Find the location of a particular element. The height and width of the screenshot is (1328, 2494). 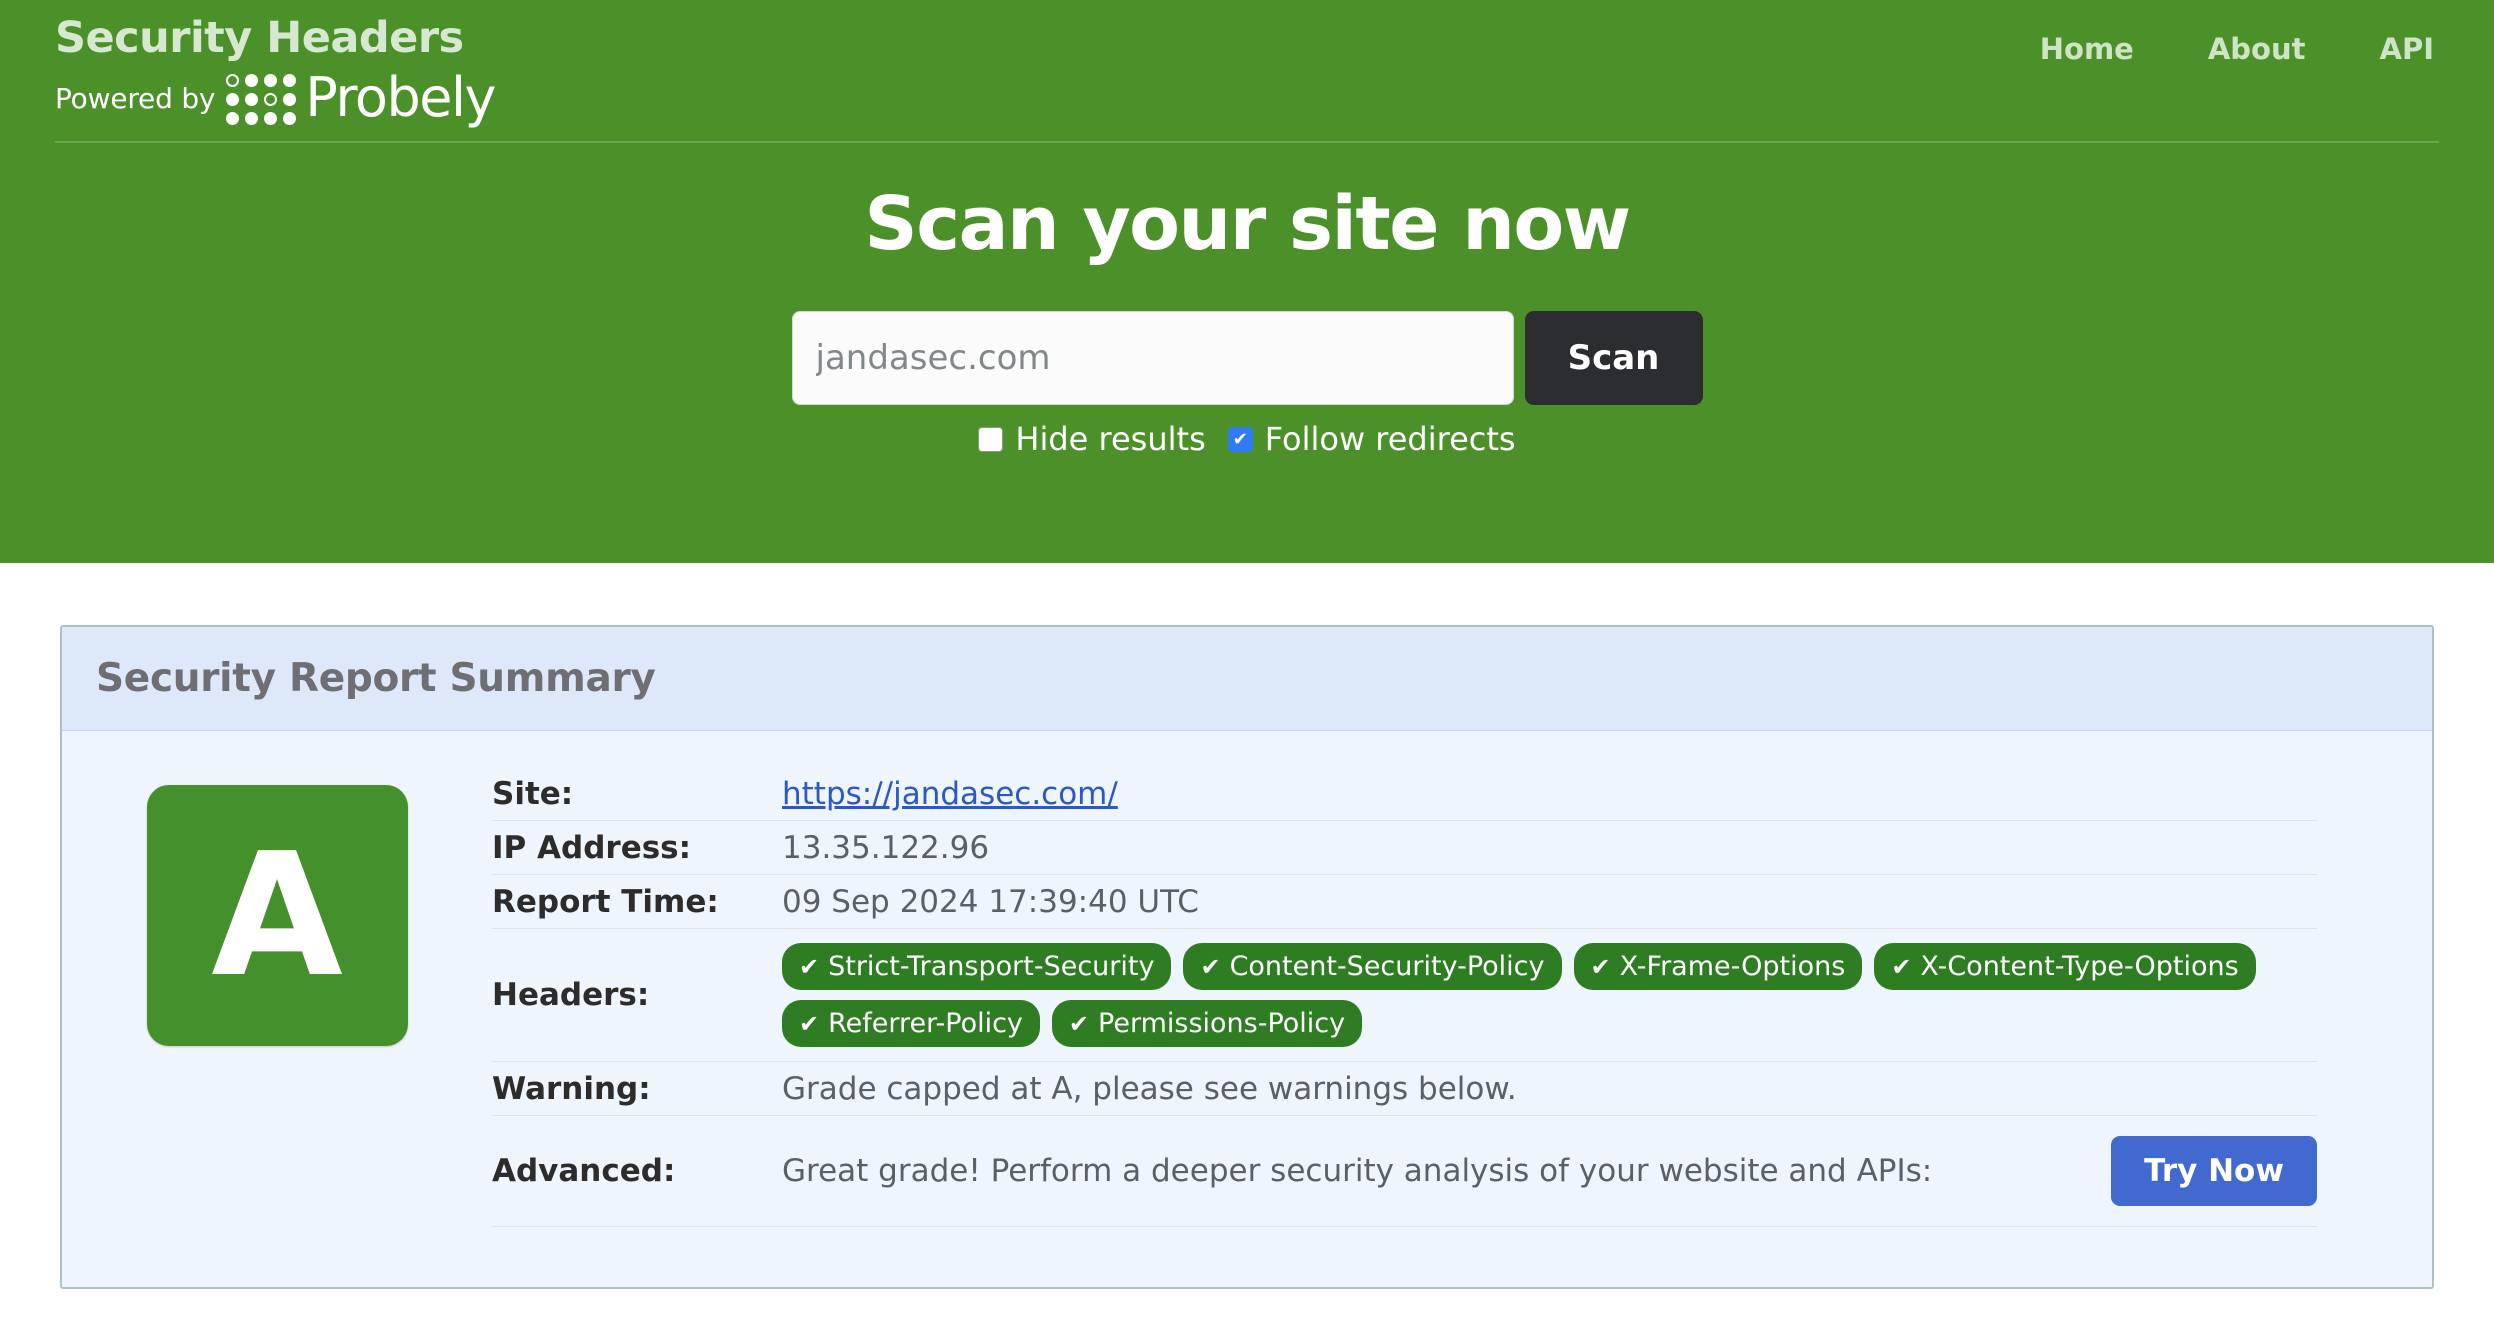

nav-item-about: About is located at coordinates (2257, 49).